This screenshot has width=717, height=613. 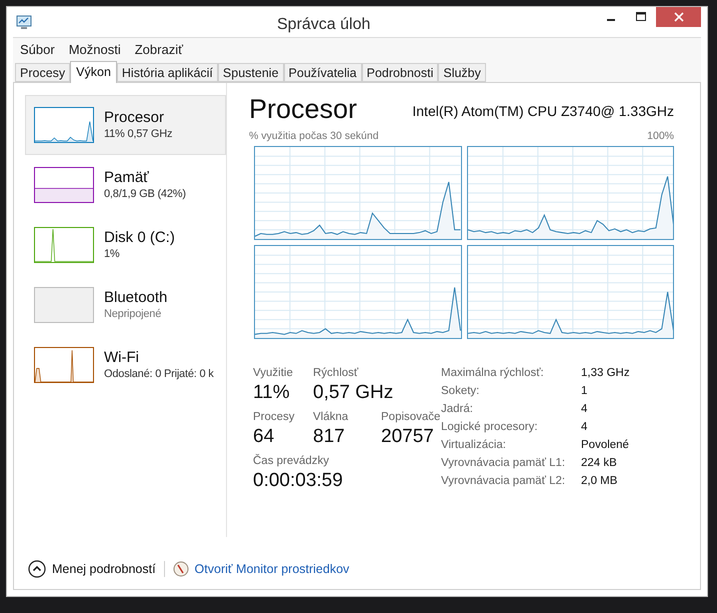 What do you see at coordinates (460, 391) in the screenshot?
I see `spec-label: Sokety:` at bounding box center [460, 391].